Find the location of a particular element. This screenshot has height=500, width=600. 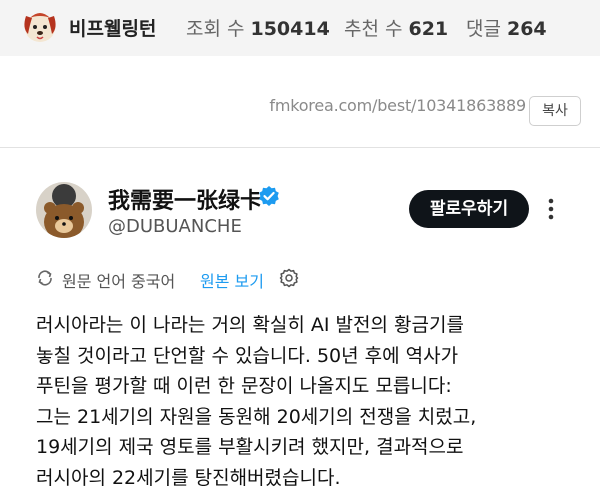

views-label: 조회 수 is located at coordinates (215, 29).